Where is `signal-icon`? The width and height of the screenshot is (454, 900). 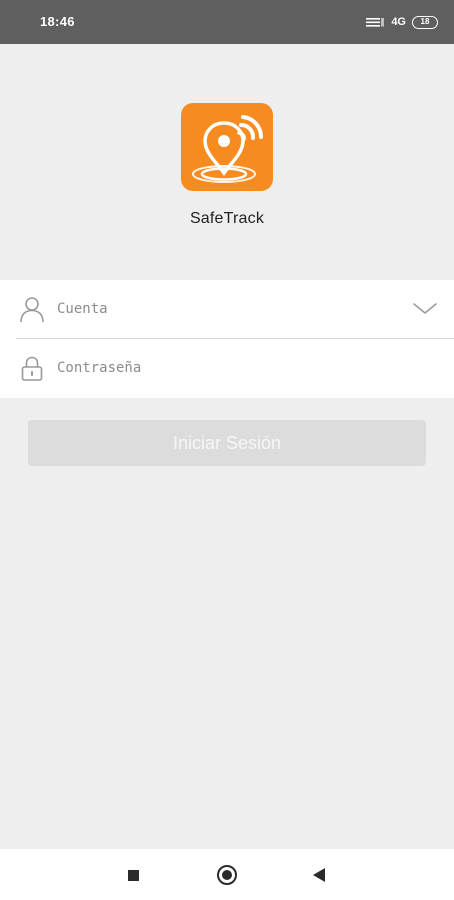 signal-icon is located at coordinates (375, 22).